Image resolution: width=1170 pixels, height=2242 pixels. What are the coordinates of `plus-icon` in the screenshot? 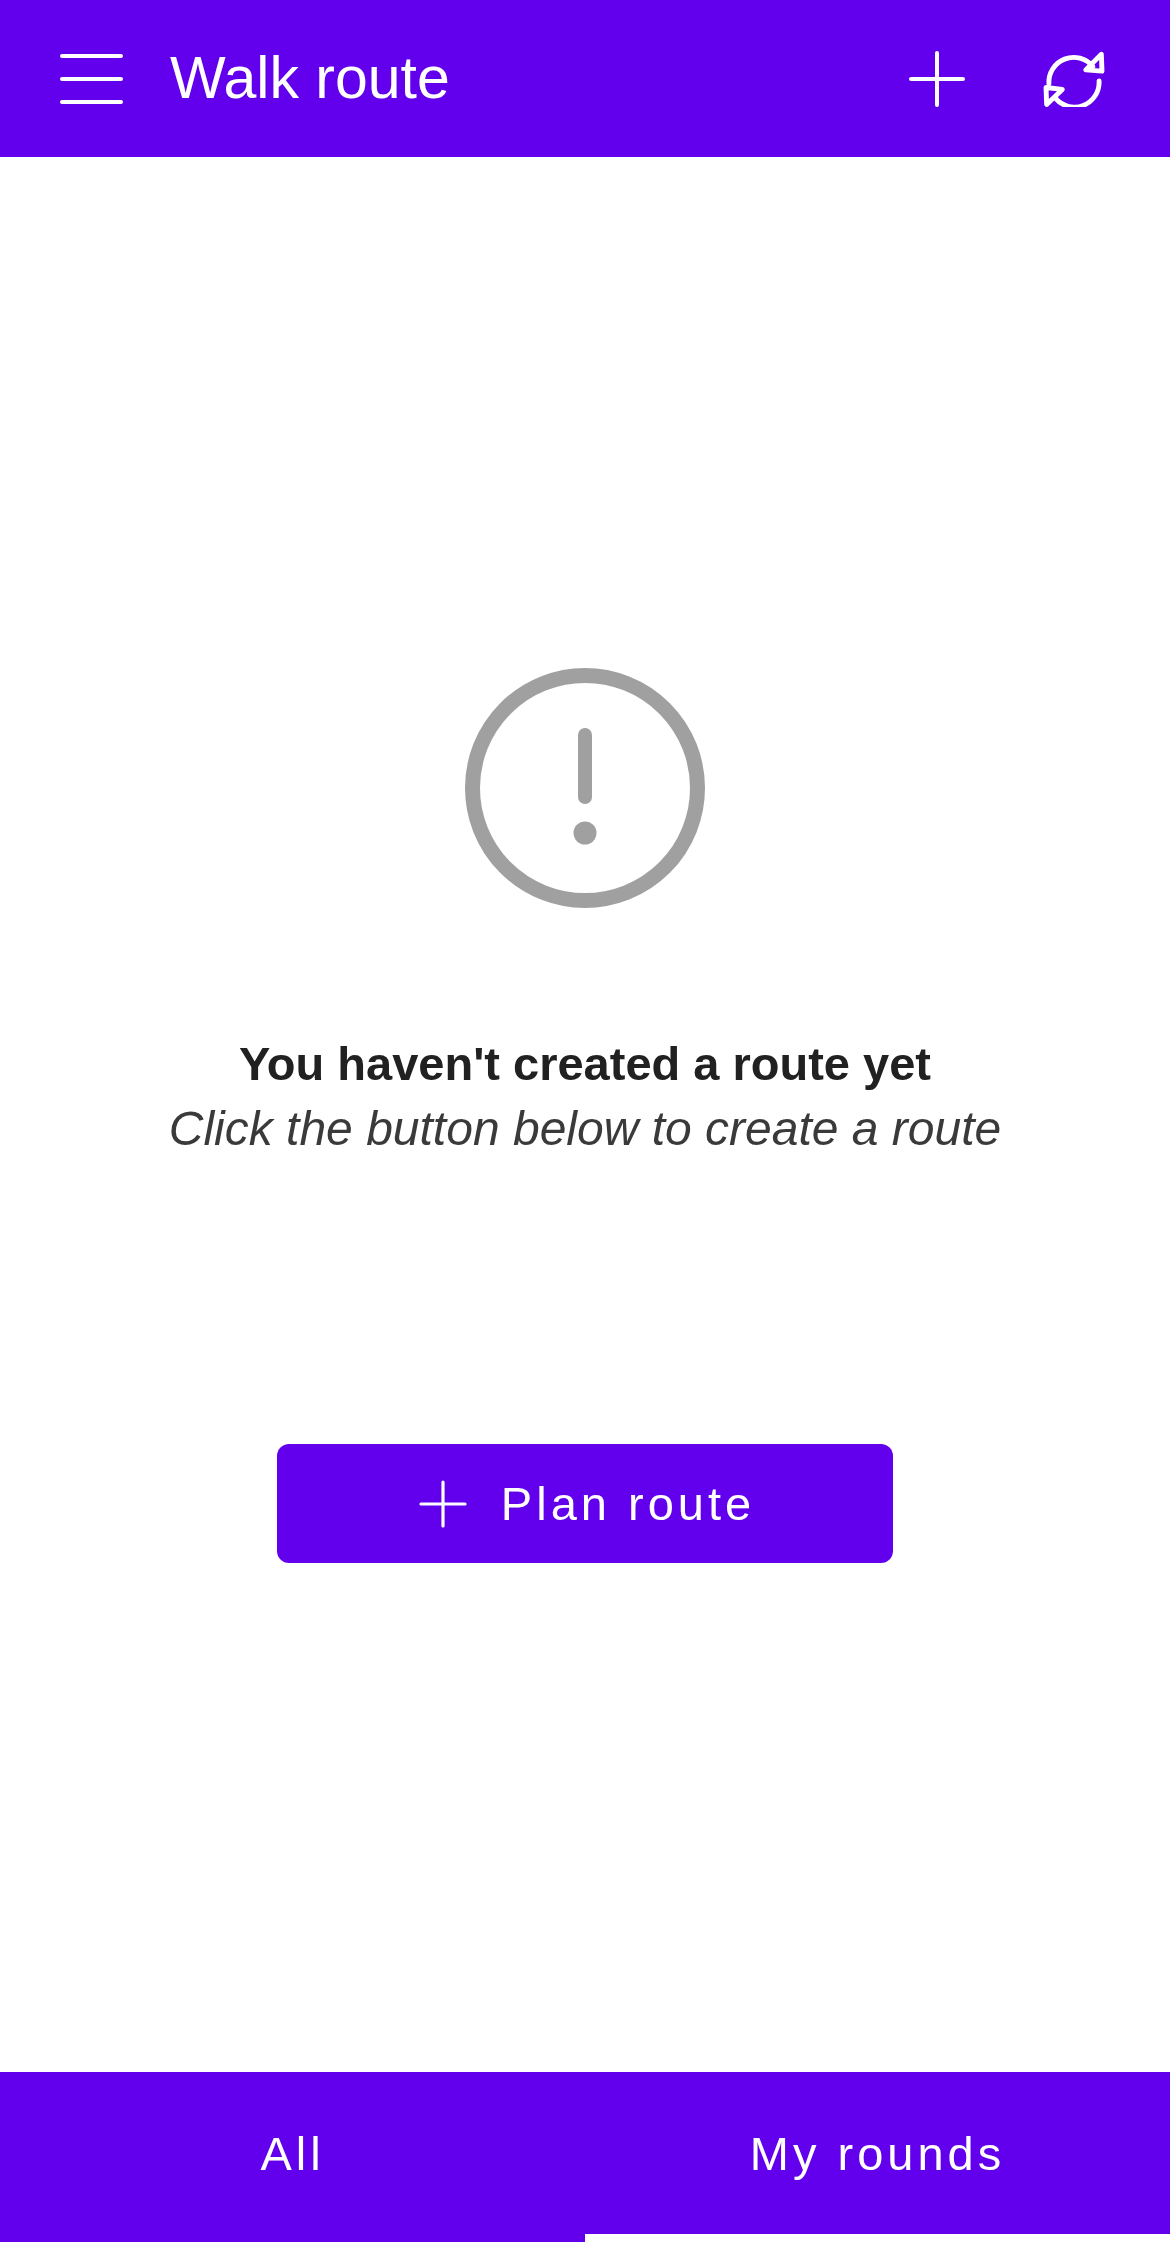 It's located at (442, 1503).